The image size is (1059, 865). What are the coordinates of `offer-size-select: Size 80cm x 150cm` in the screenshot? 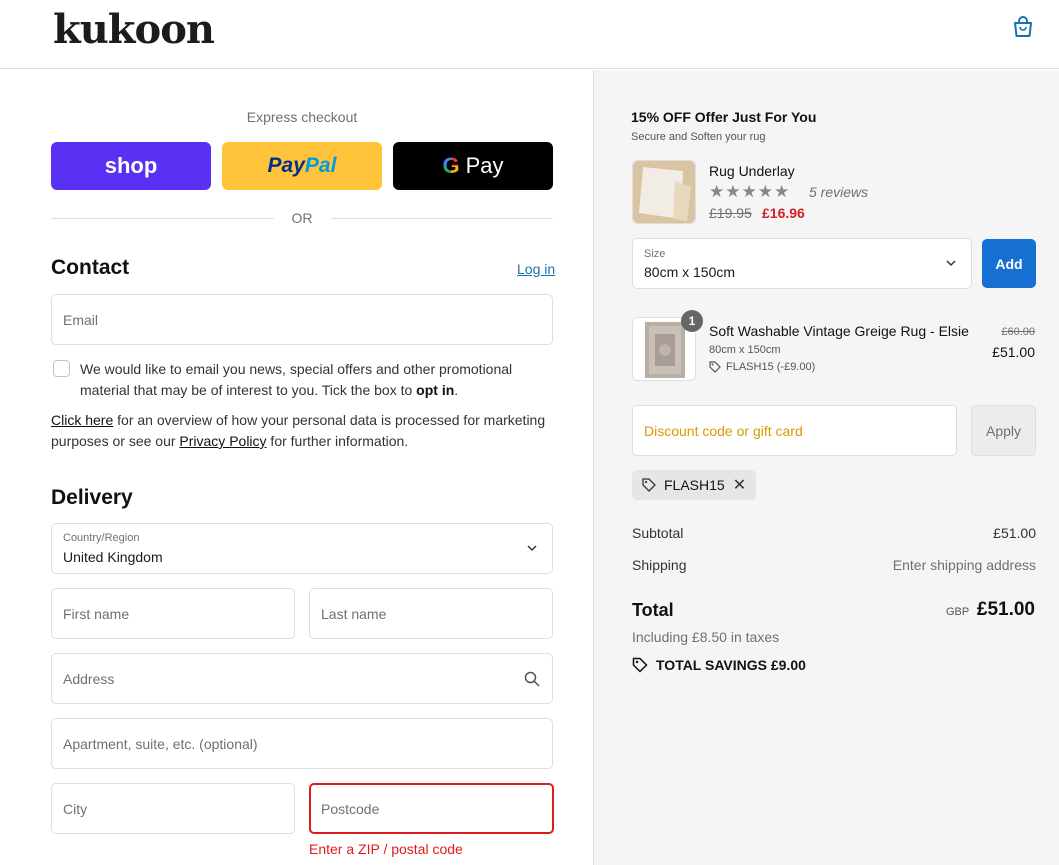 It's located at (802, 263).